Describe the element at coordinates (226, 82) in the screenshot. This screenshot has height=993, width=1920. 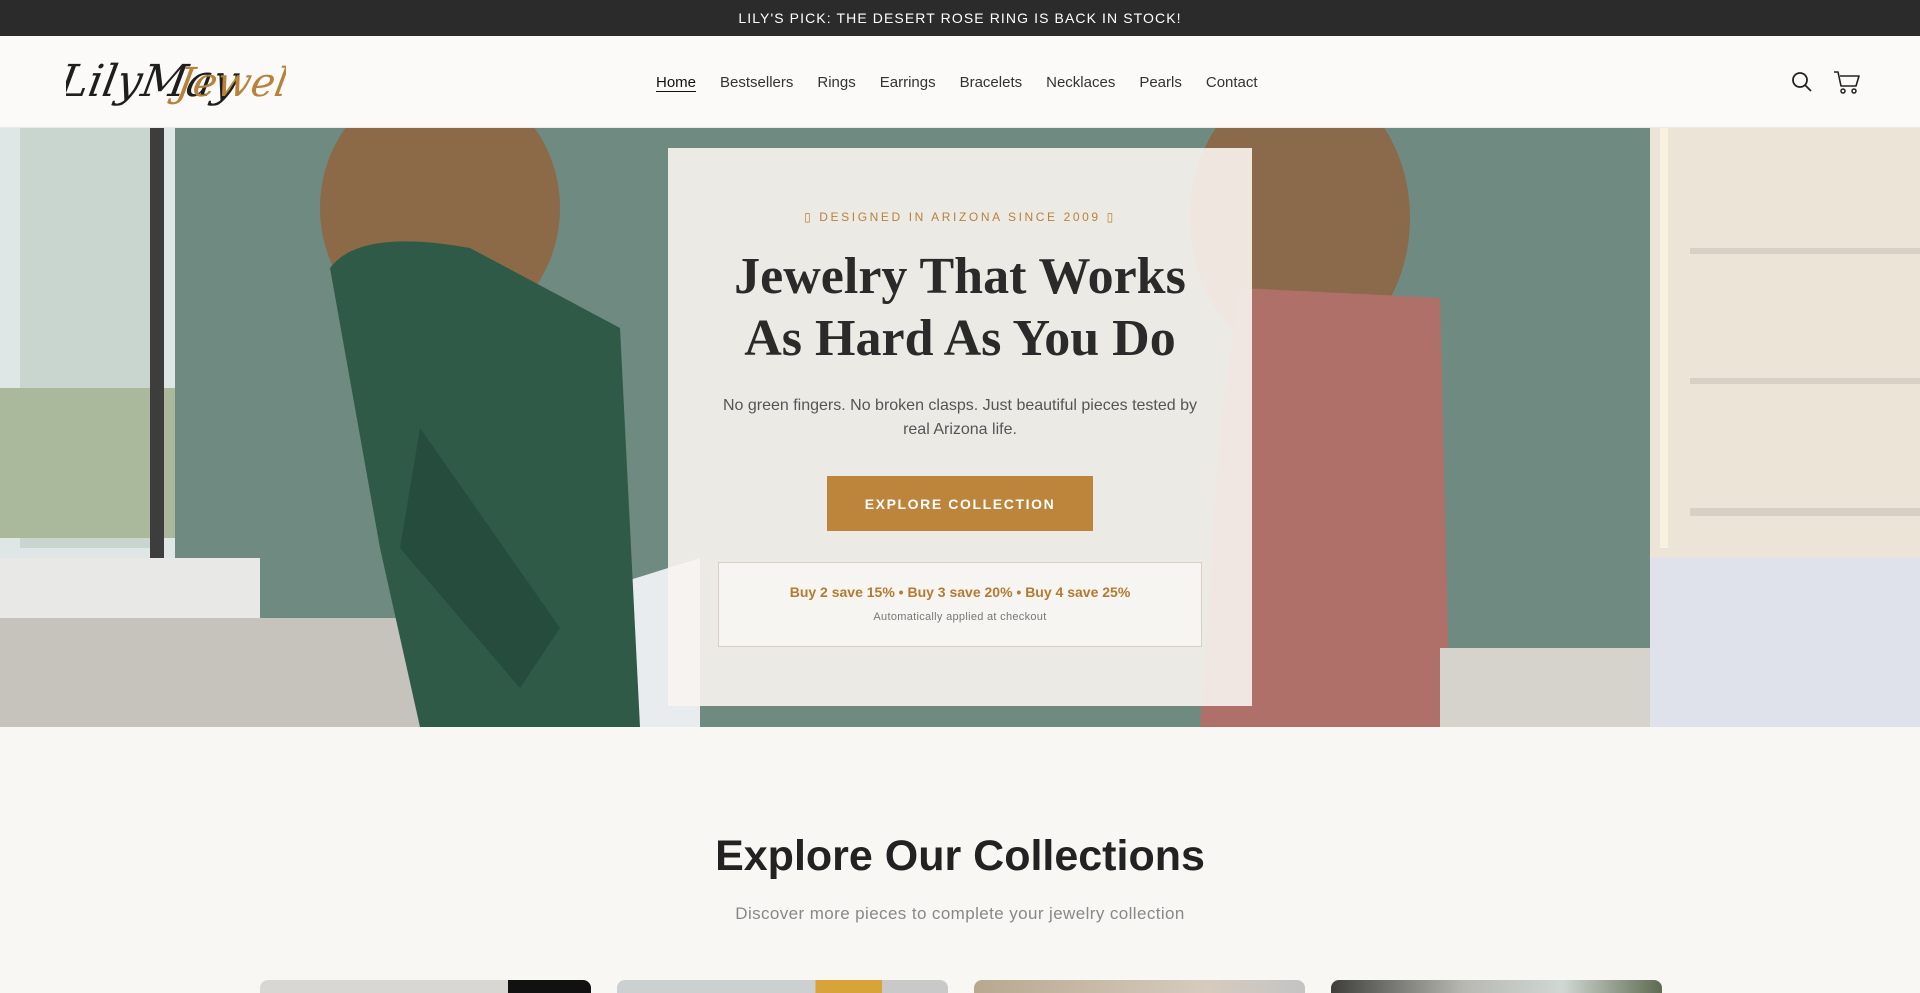
I see `logo-text-gold: Jewelry` at that location.